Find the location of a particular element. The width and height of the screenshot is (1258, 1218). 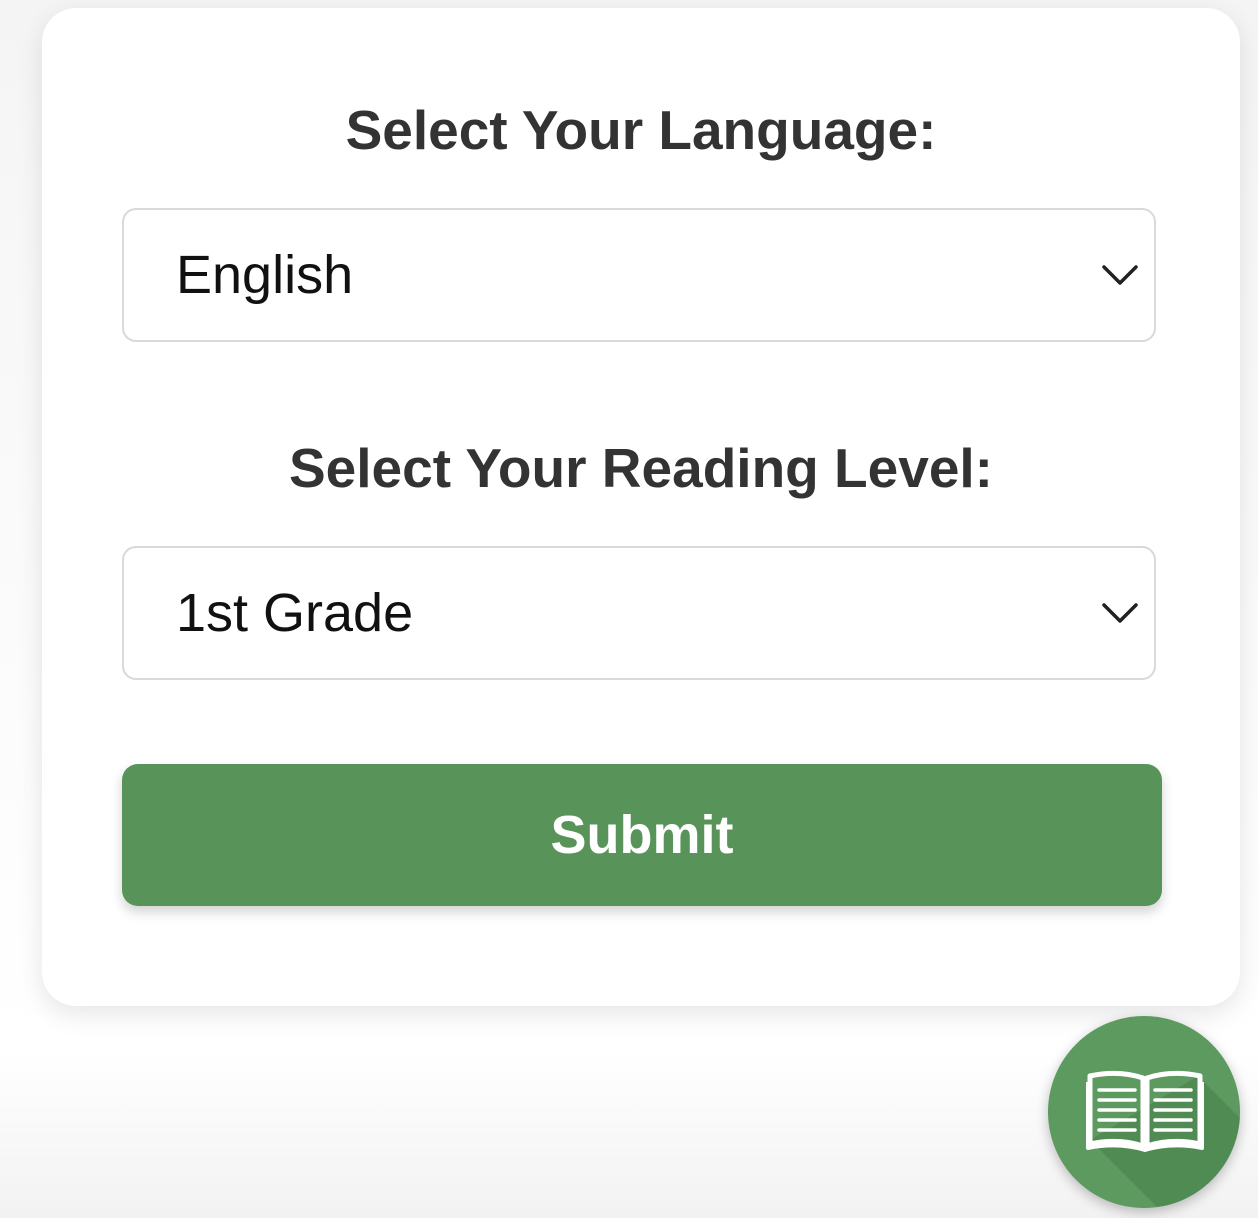

language-select: English is located at coordinates (639, 275).